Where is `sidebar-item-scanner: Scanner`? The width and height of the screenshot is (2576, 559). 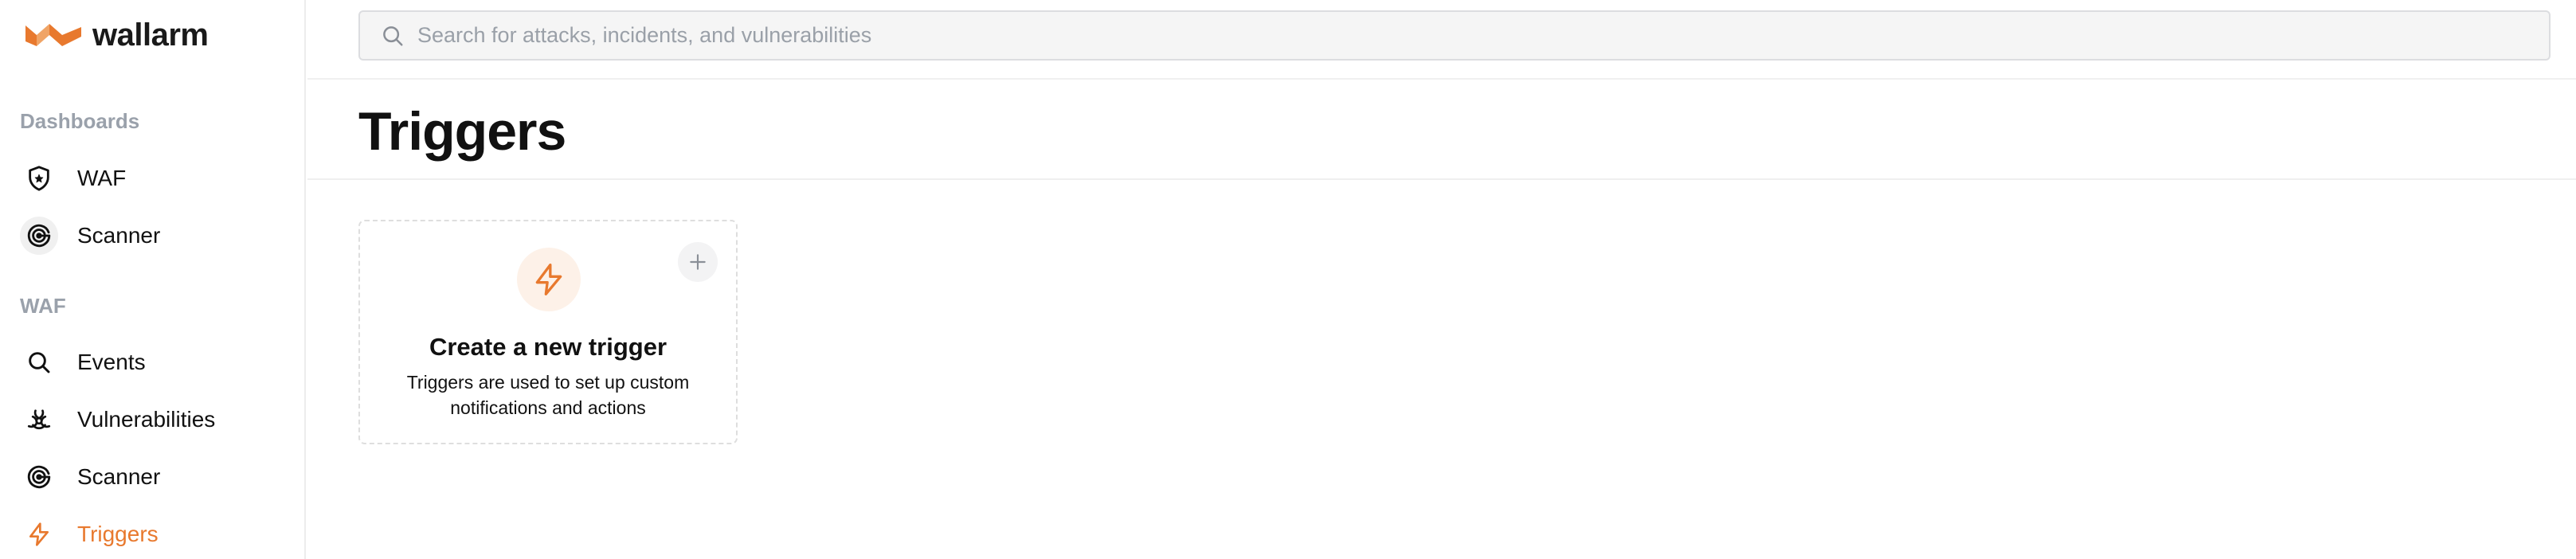
sidebar-item-scanner: Scanner is located at coordinates (155, 477).